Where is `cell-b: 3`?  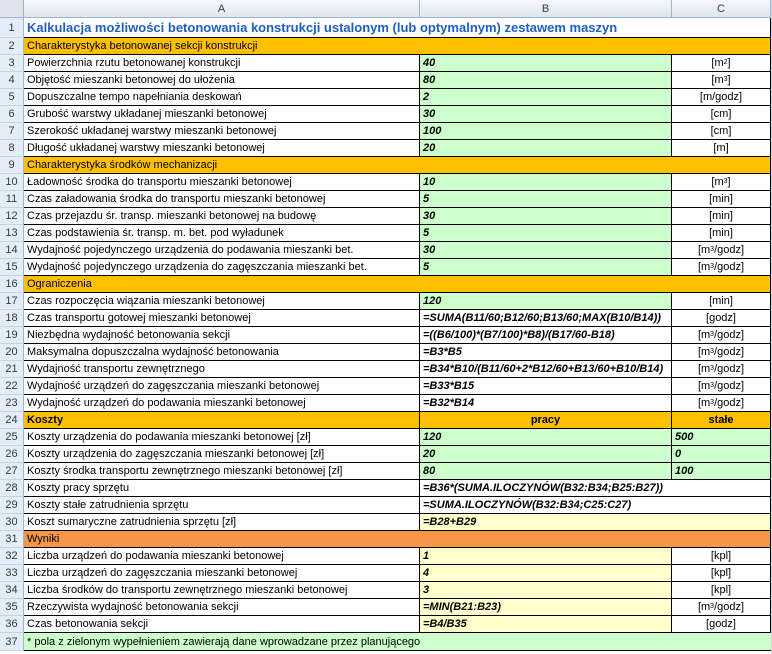
cell-b: 3 is located at coordinates (546, 590).